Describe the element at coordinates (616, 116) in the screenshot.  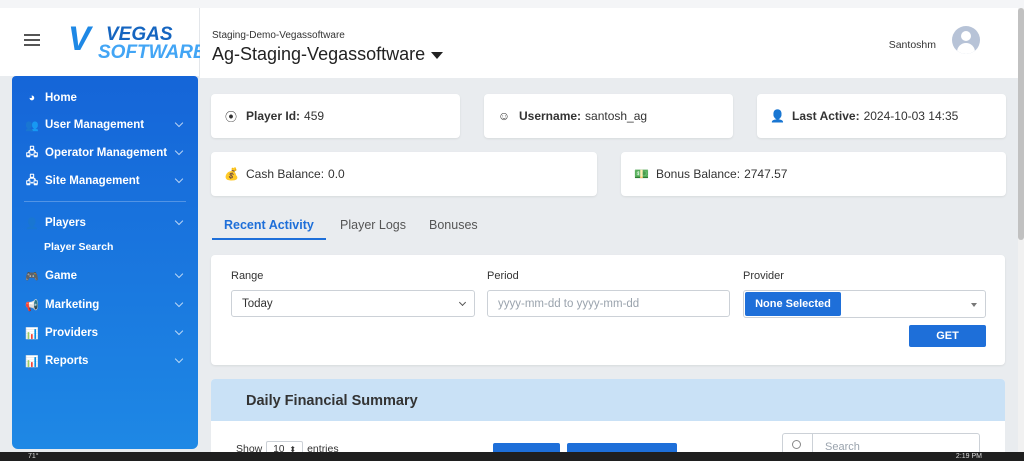
I see `username-value: santosh_ag` at that location.